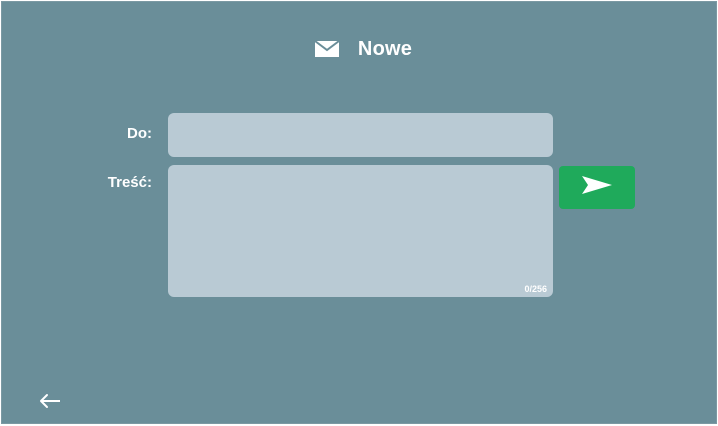 The height and width of the screenshot is (426, 718). Describe the element at coordinates (535, 289) in the screenshot. I see `character-counter: 0/256` at that location.